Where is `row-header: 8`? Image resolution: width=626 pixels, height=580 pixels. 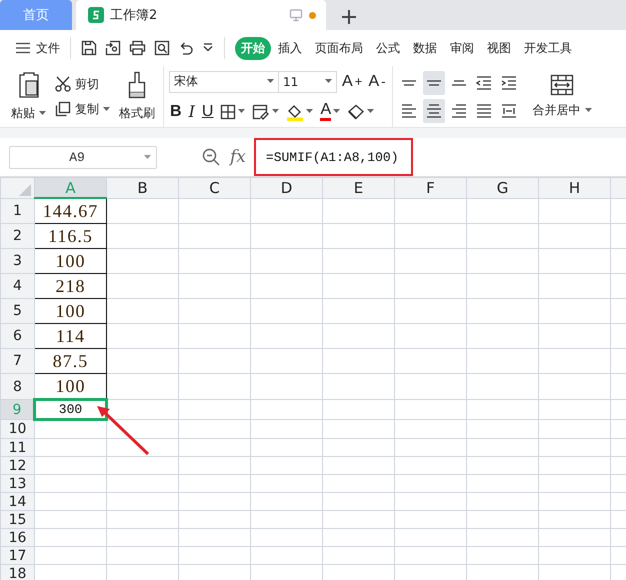 row-header: 8 is located at coordinates (17, 387).